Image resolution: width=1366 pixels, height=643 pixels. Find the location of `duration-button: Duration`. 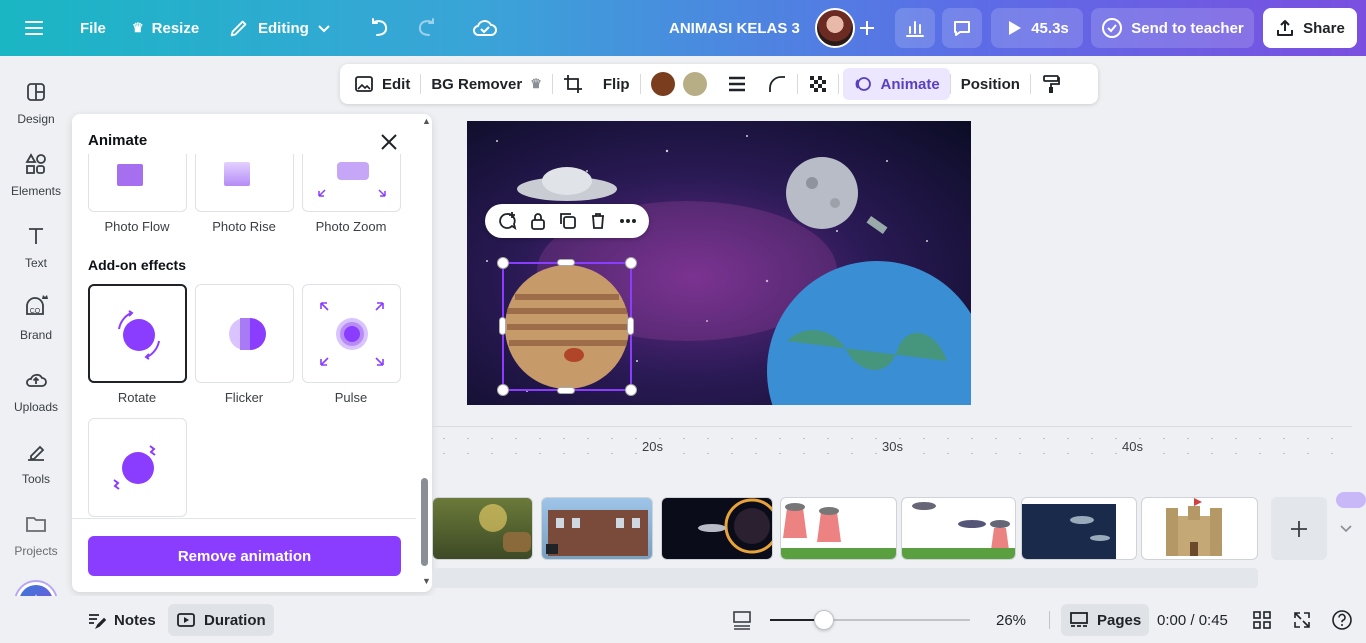

duration-button: Duration is located at coordinates (221, 620).